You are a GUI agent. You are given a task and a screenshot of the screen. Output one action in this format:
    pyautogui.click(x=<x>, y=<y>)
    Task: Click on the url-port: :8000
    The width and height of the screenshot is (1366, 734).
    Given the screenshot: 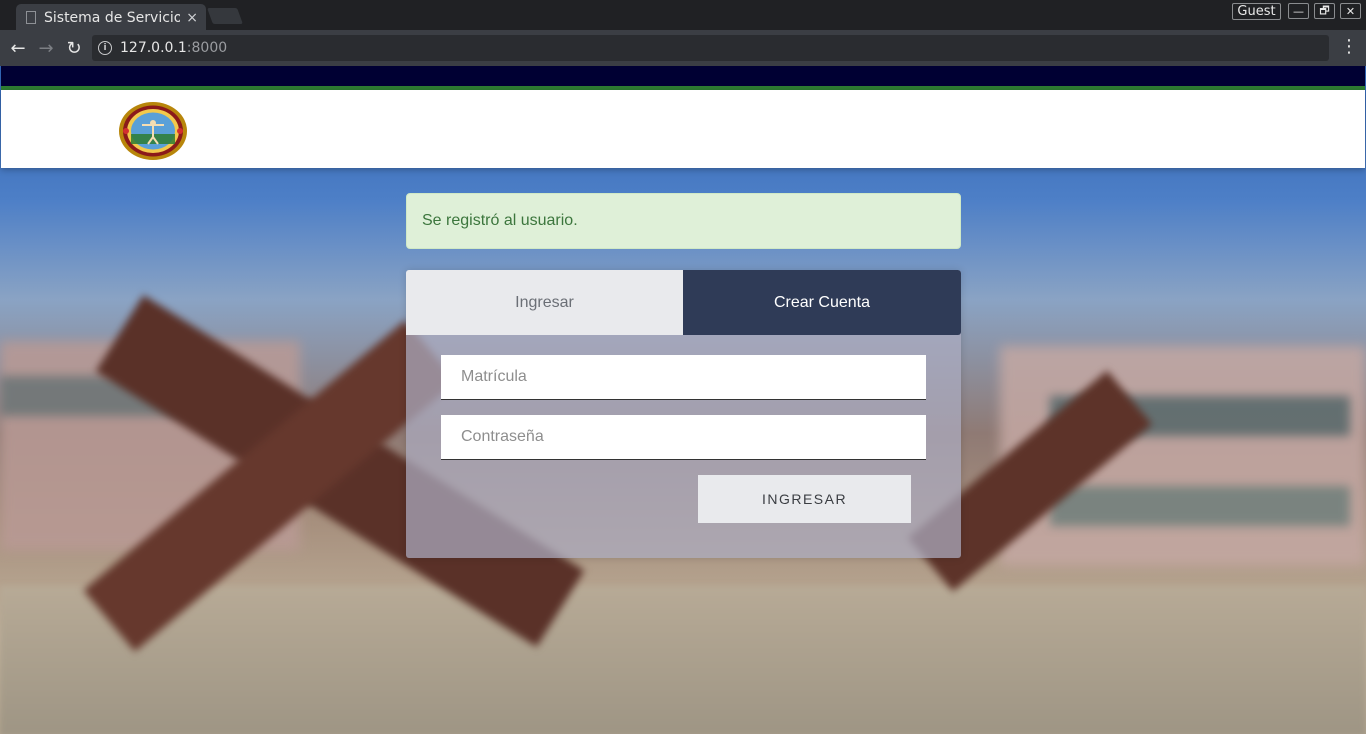 What is the action you would take?
    pyautogui.click(x=207, y=48)
    